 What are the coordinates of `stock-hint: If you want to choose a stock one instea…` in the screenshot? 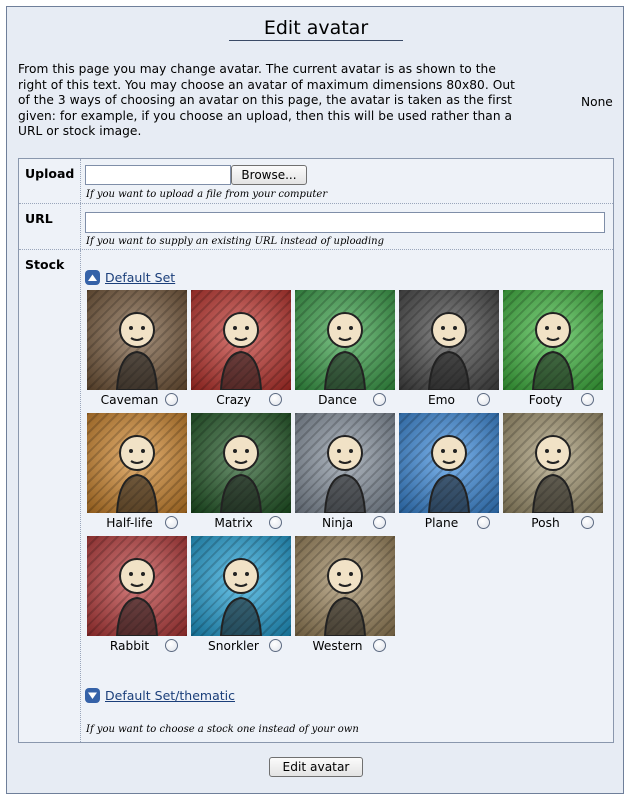 It's located at (222, 729).